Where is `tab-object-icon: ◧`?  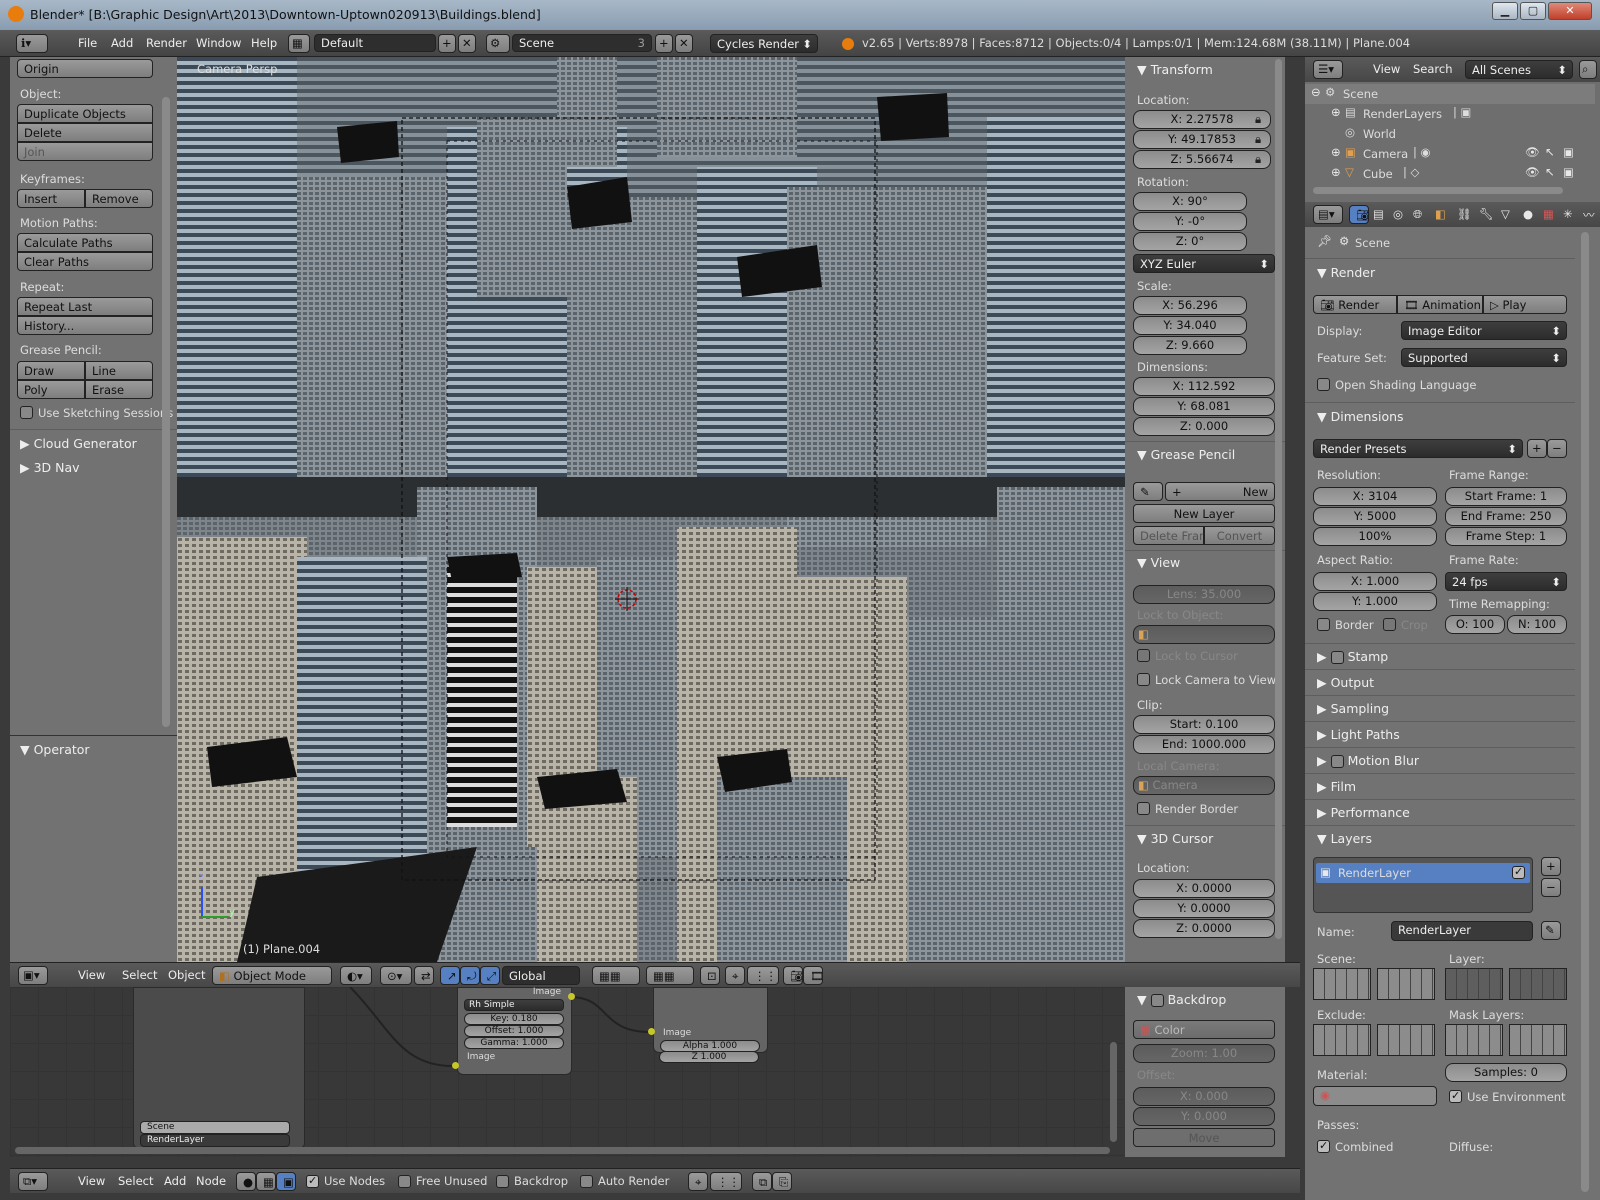
tab-object-icon: ◧ is located at coordinates (1440, 214).